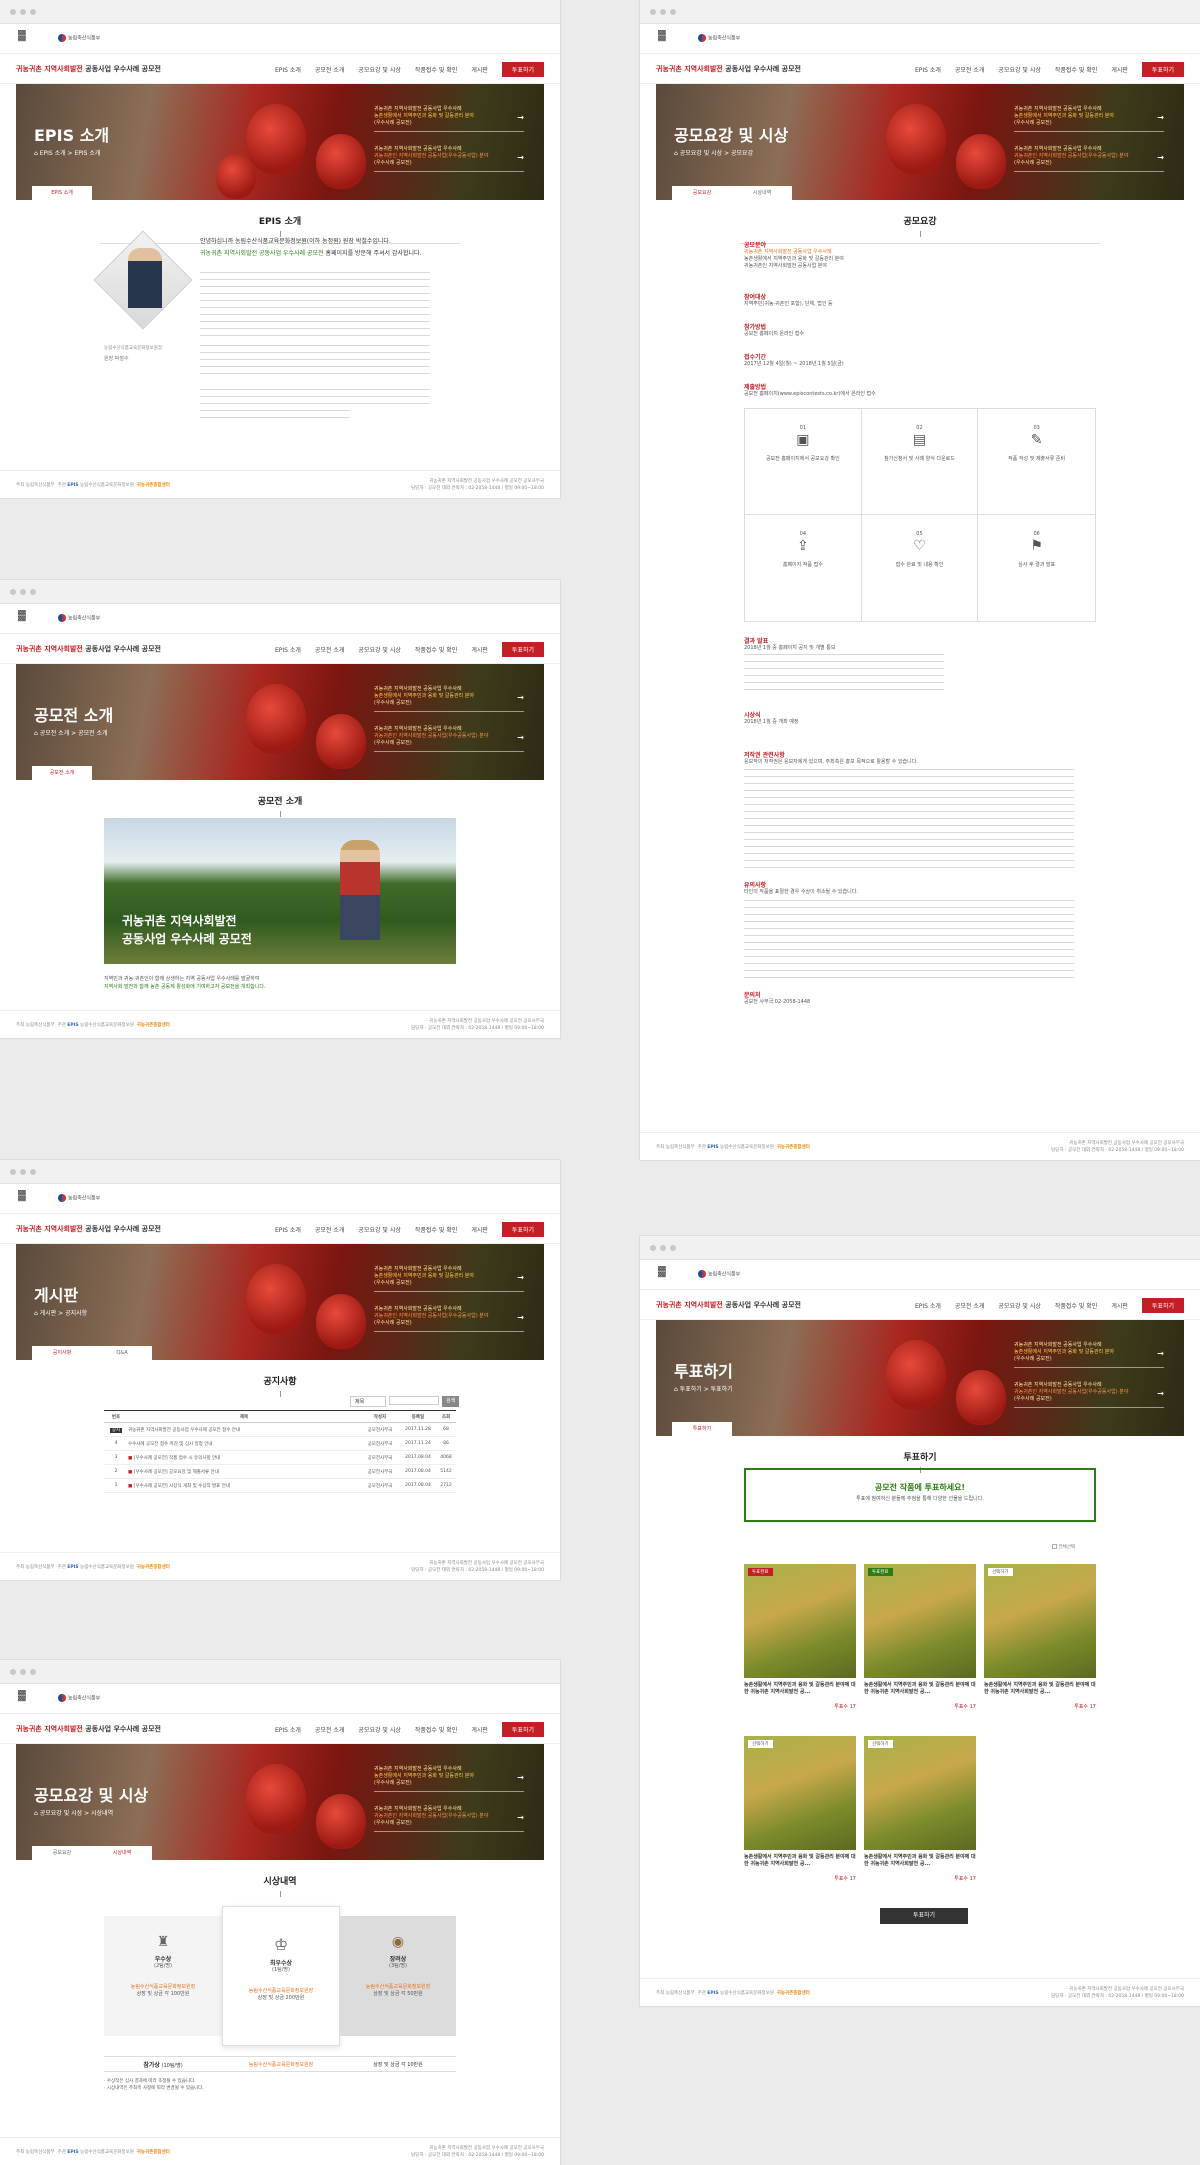  What do you see at coordinates (122, 1353) in the screenshot?
I see `tab-qna: Q&A` at bounding box center [122, 1353].